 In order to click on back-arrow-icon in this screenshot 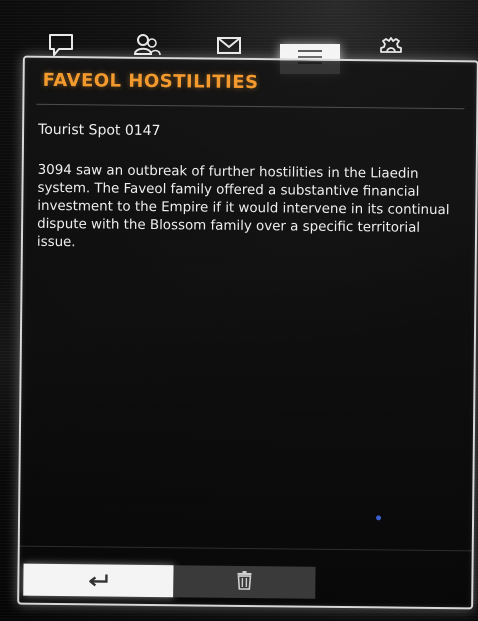, I will do `click(98, 580)`.